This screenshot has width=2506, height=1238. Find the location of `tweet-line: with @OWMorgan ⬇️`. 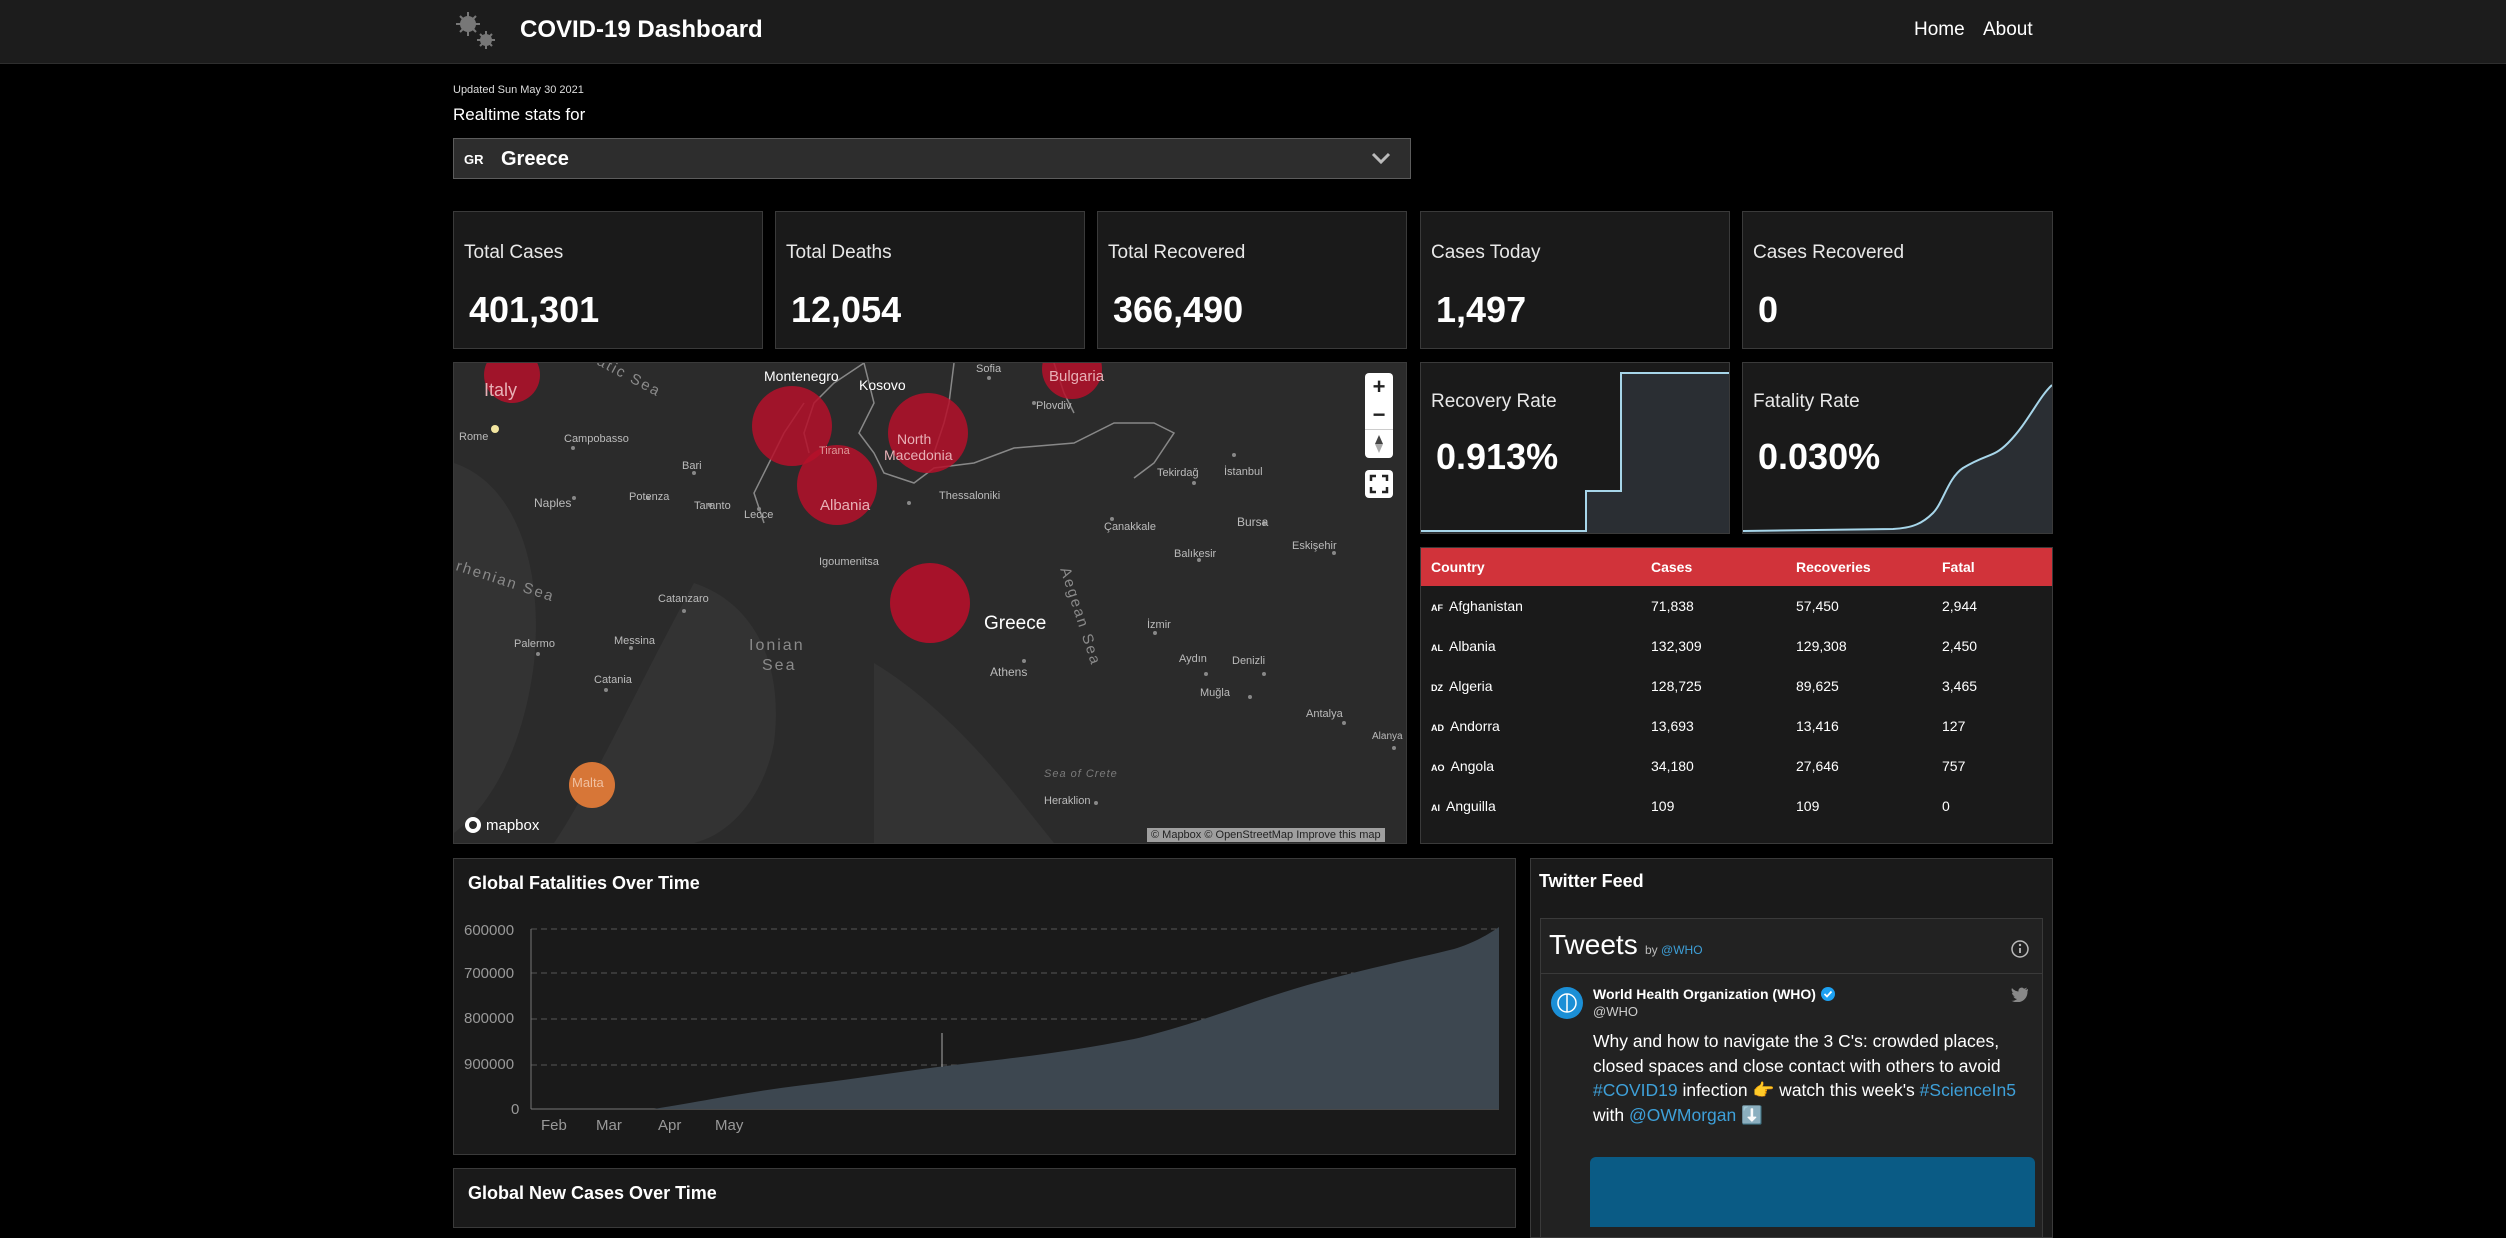

tweet-line: with @OWMorgan ⬇️ is located at coordinates (1813, 1115).